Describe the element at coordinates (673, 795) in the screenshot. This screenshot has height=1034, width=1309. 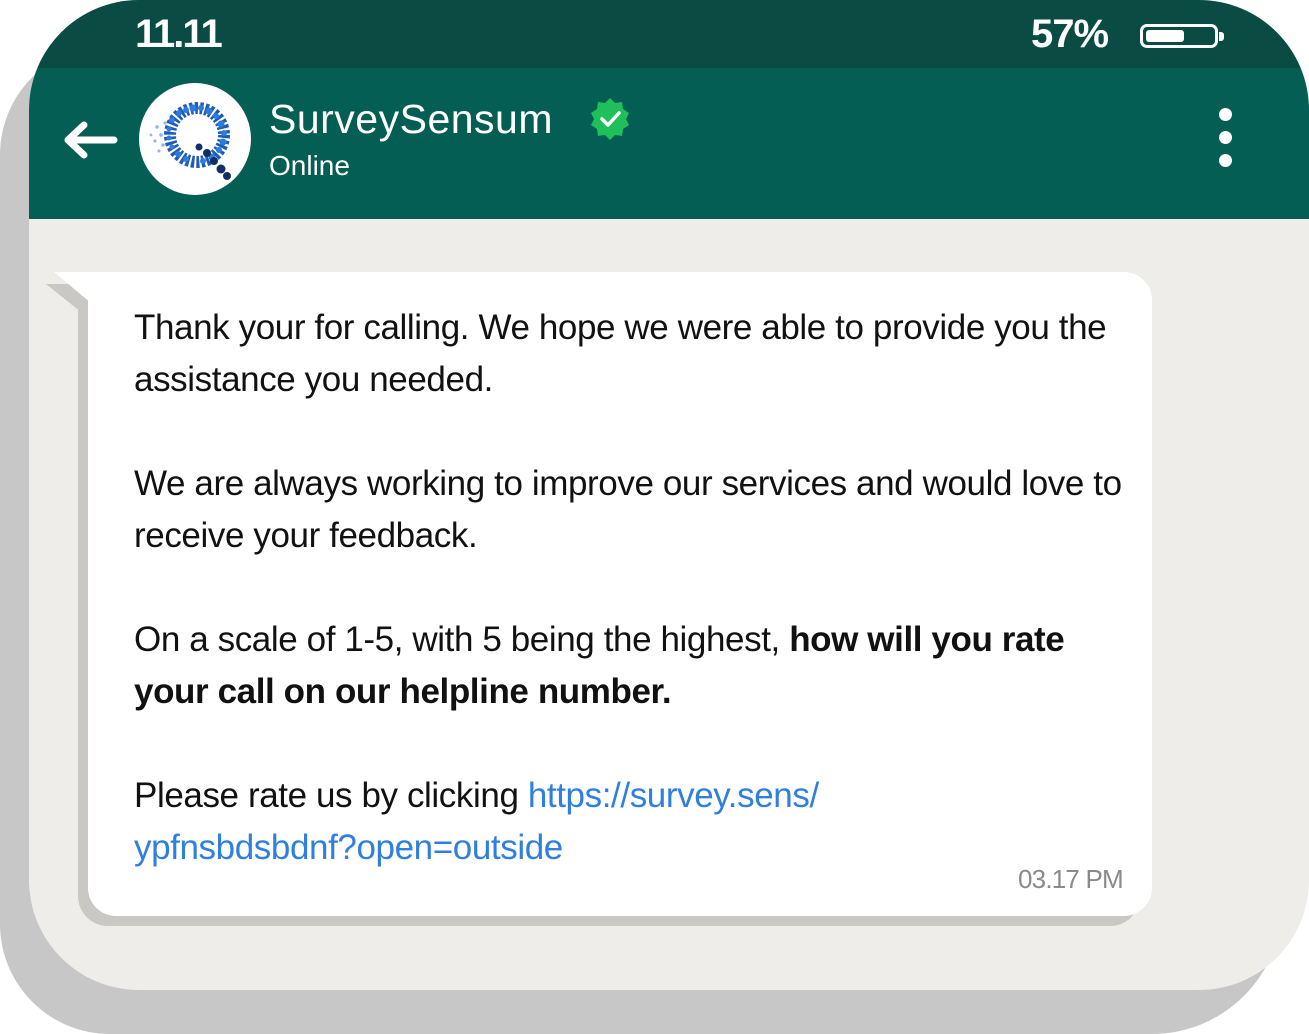
I see `survey-link-part-1: https://survey.sens/` at that location.